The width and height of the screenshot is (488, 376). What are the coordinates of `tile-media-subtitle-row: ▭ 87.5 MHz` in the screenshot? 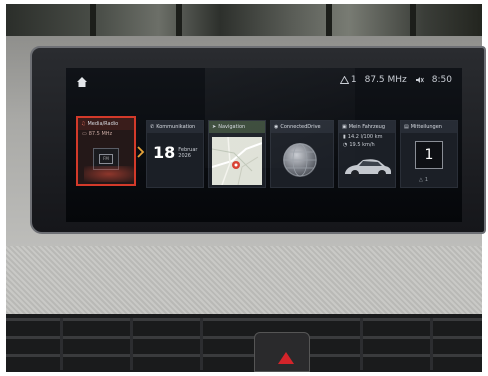 It's located at (106, 134).